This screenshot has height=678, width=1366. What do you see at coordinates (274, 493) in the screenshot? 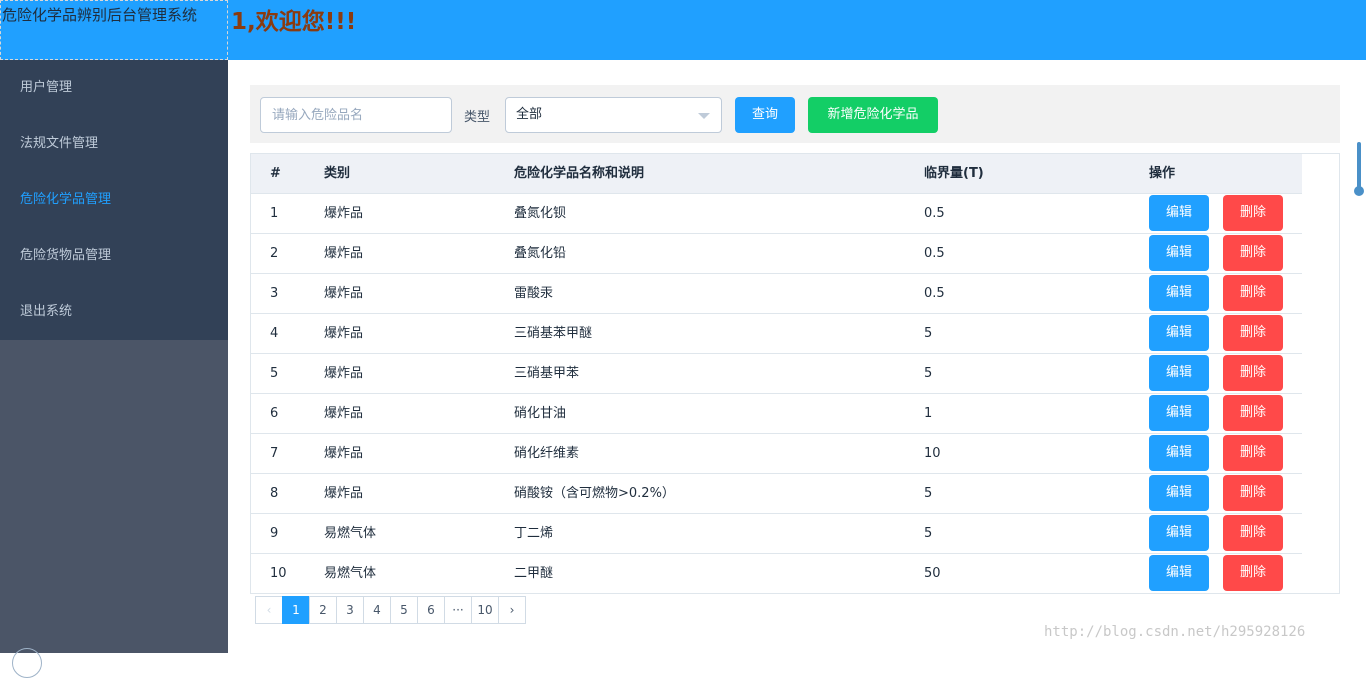
I see `cell-index: 8` at bounding box center [274, 493].